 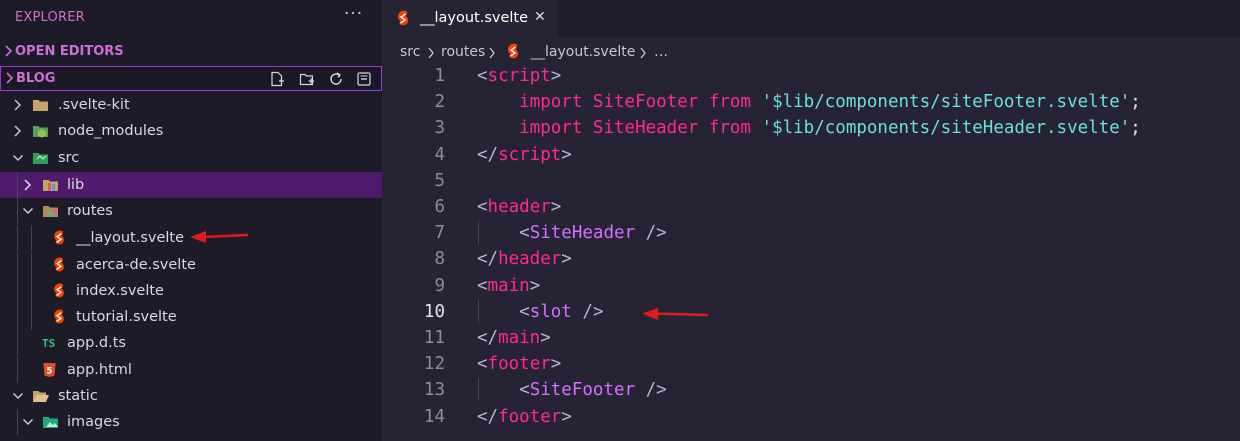 What do you see at coordinates (439, 76) in the screenshot?
I see `line-number: 1` at bounding box center [439, 76].